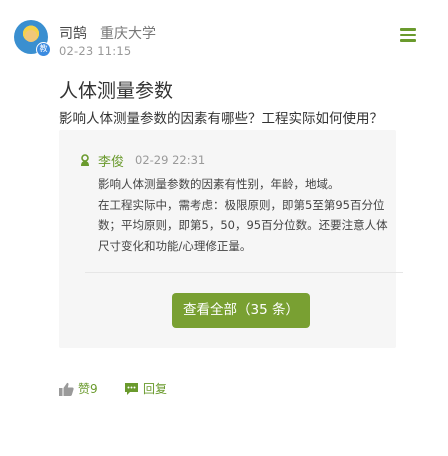 This screenshot has height=456, width=448. Describe the element at coordinates (221, 119) in the screenshot. I see `post-question: 影响人体测量参数的因素有哪些？工程实际如何使用？` at that location.